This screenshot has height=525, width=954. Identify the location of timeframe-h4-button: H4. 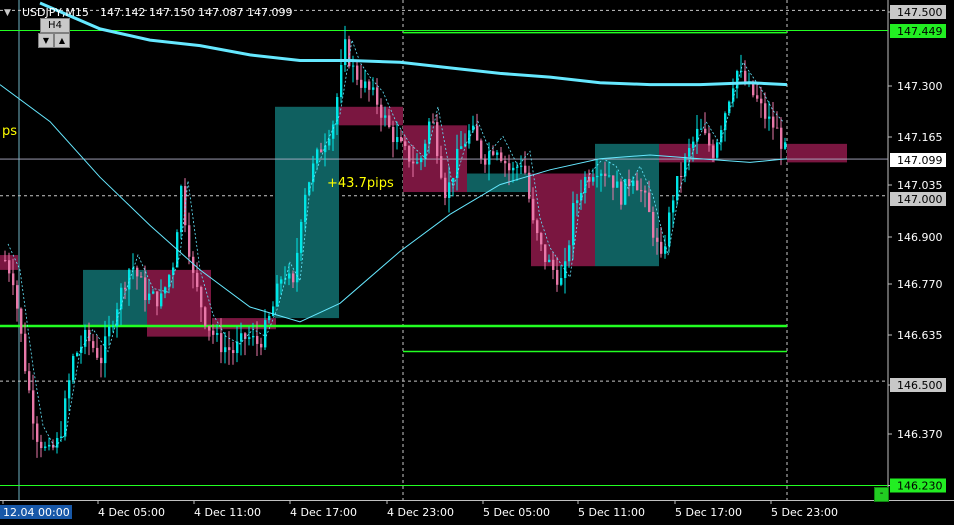
(55, 25).